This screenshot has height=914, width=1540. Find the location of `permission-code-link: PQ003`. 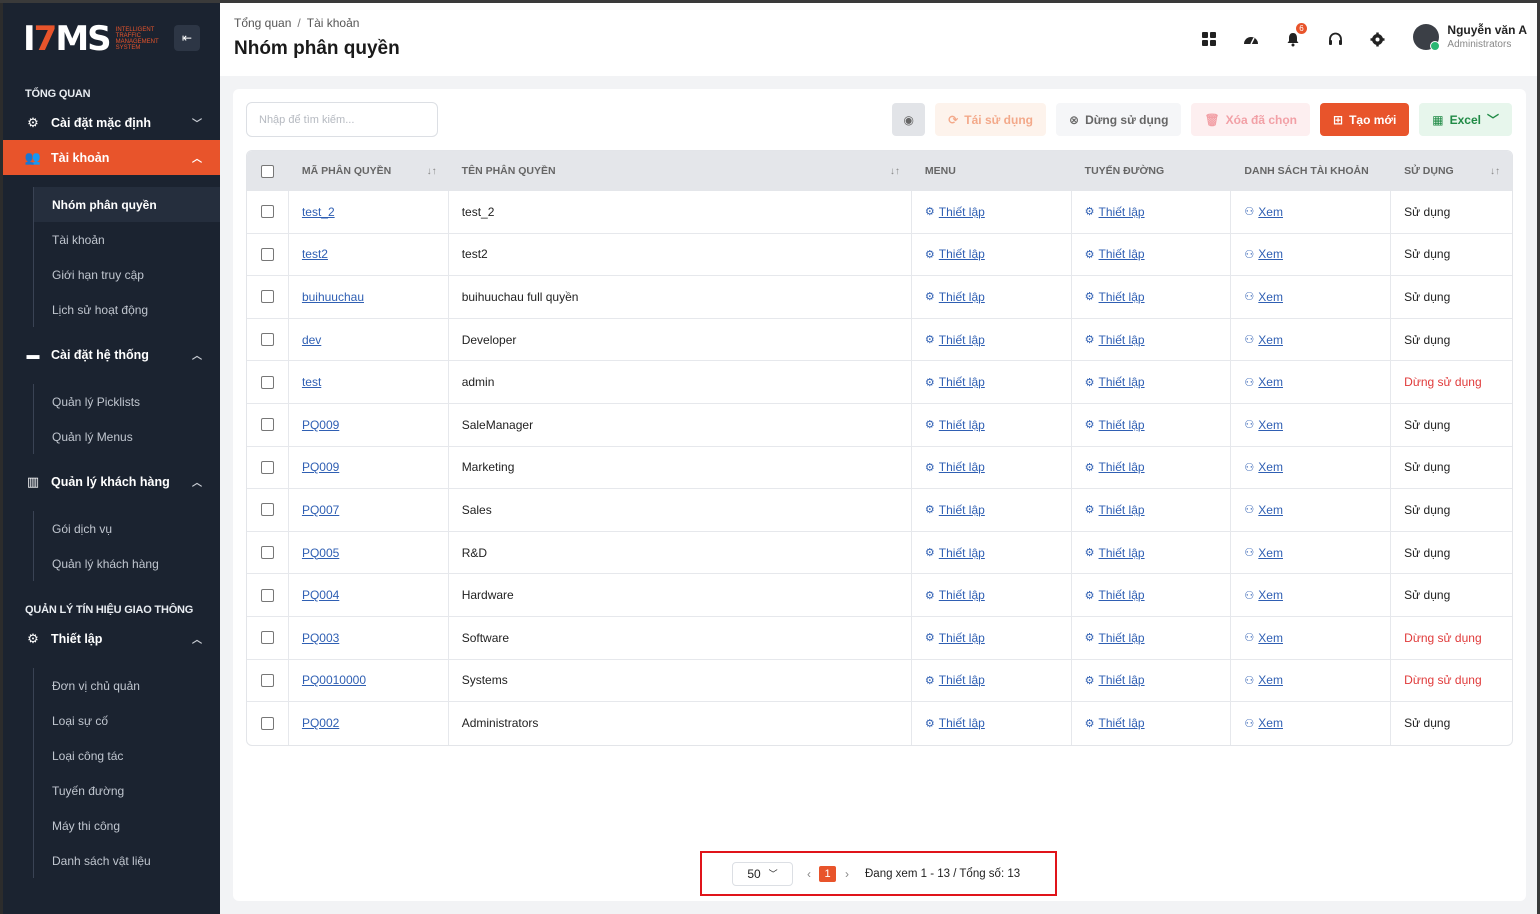

permission-code-link: PQ003 is located at coordinates (320, 638).